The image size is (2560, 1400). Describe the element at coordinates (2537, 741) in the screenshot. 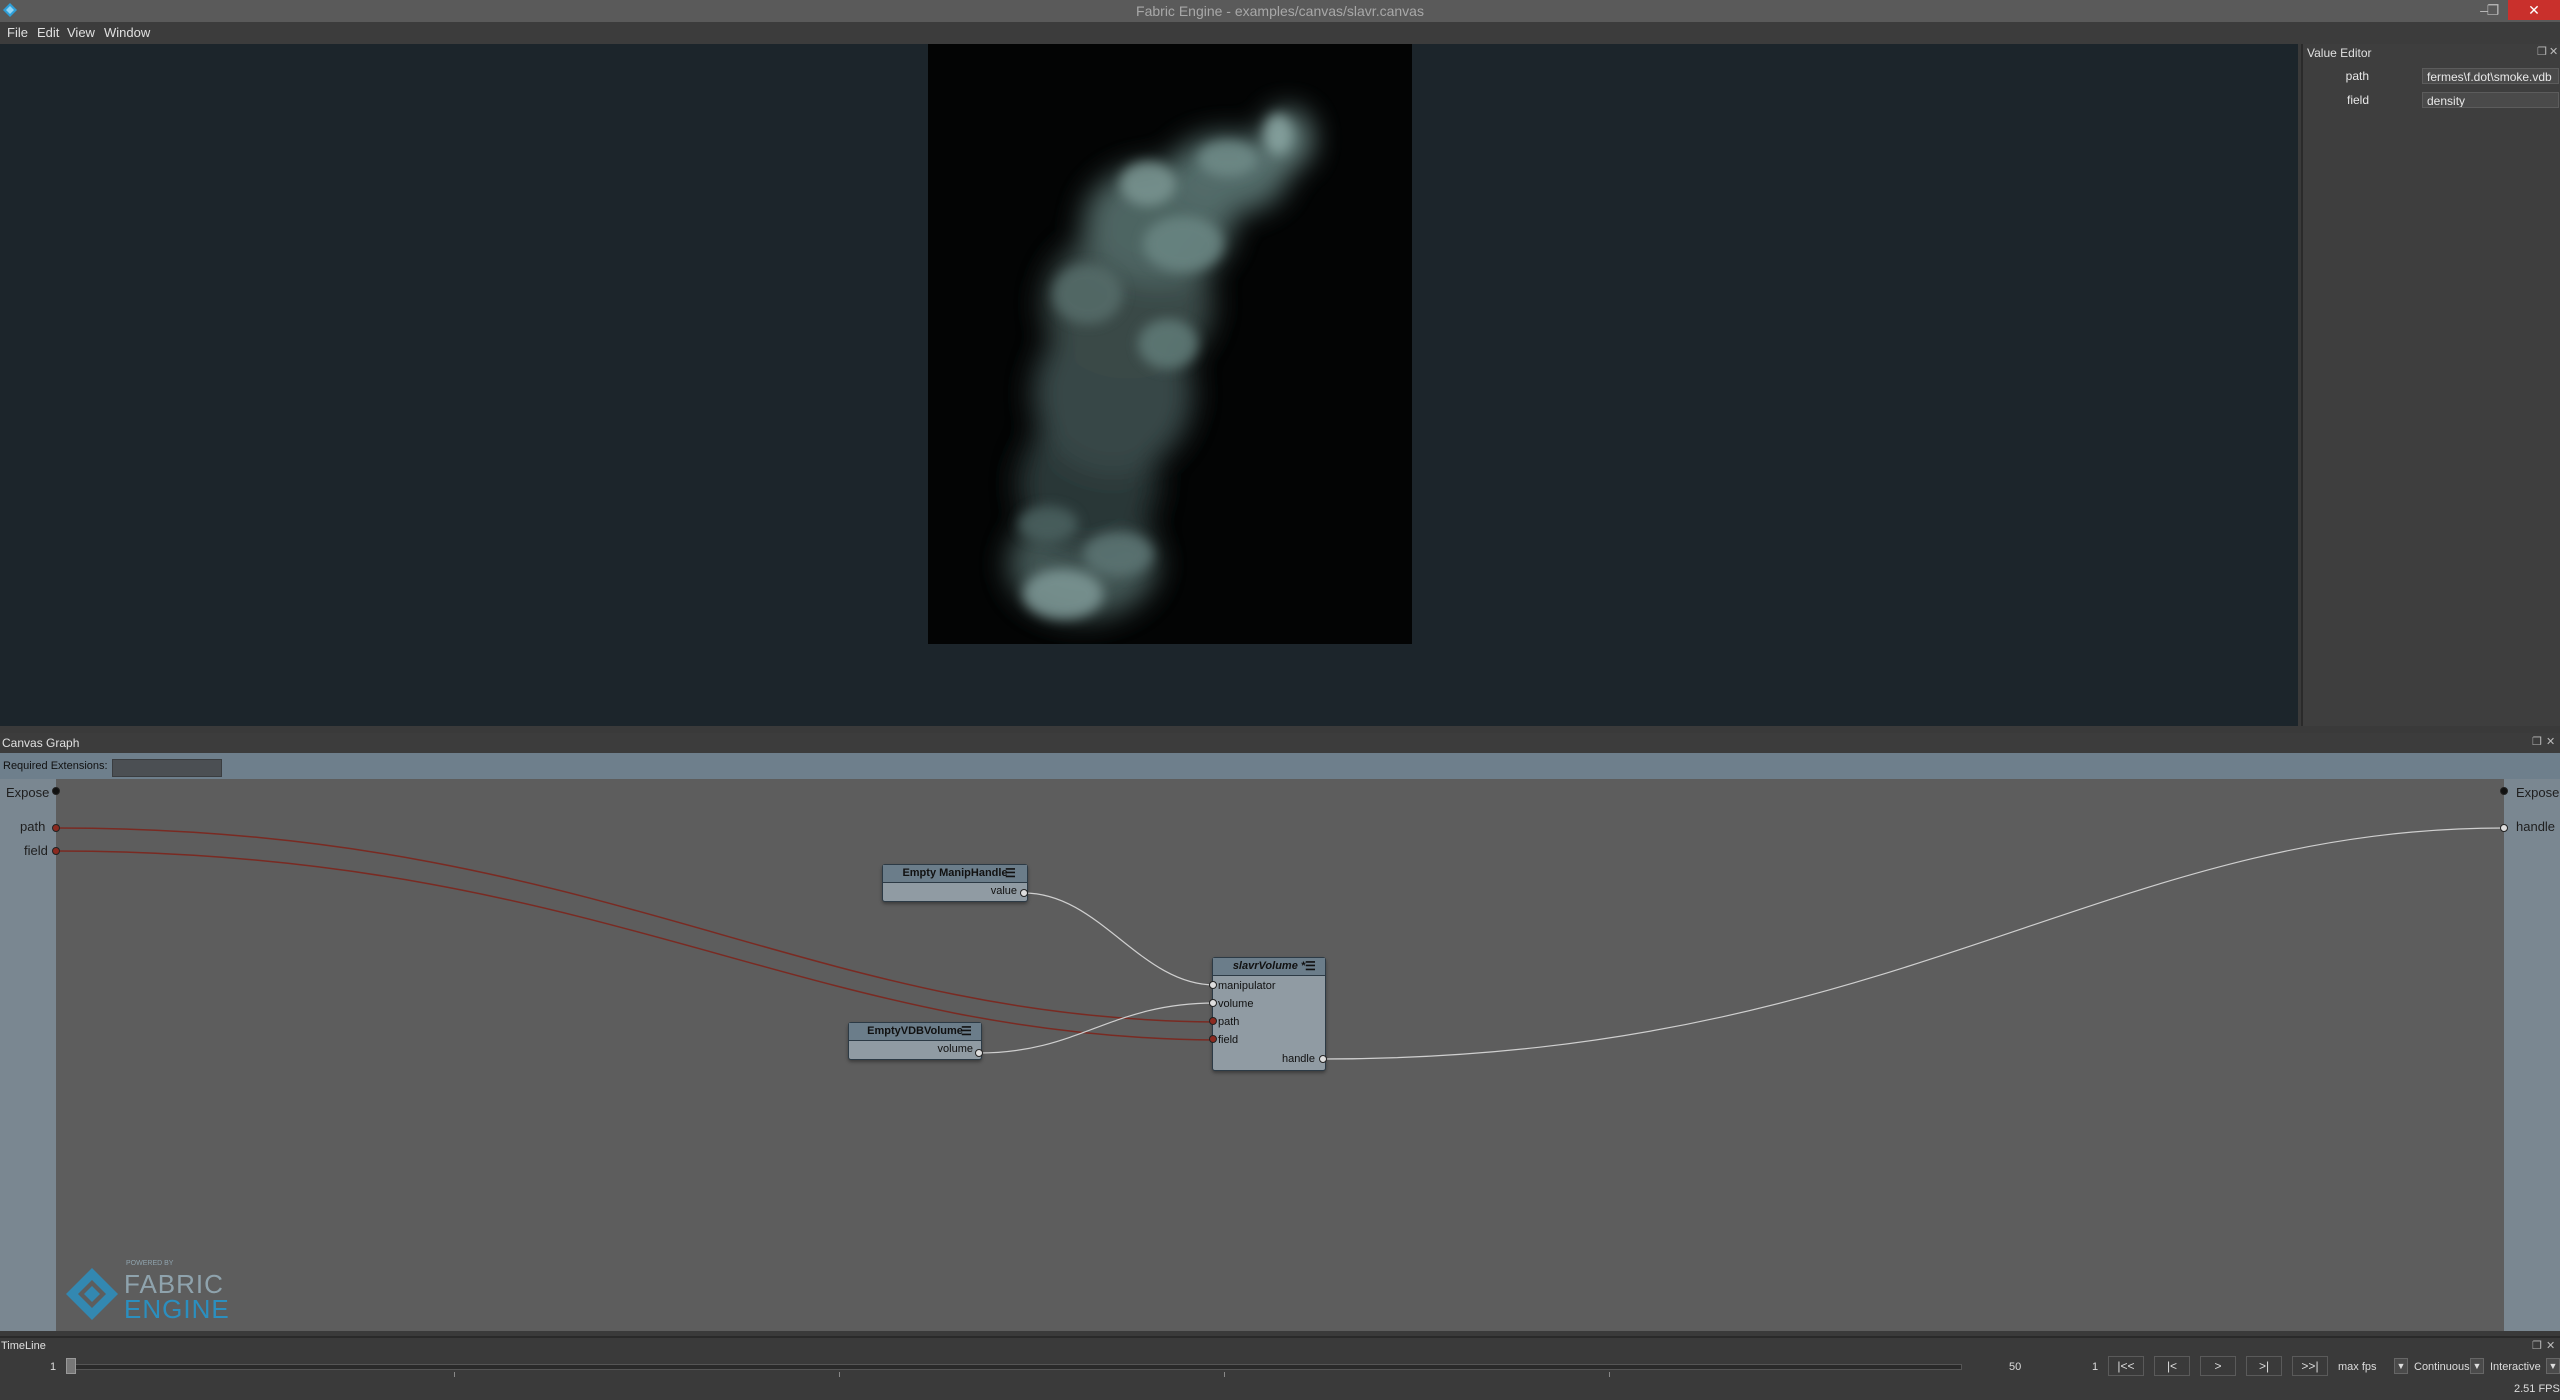

I see `graph-float-icon: ❐` at that location.